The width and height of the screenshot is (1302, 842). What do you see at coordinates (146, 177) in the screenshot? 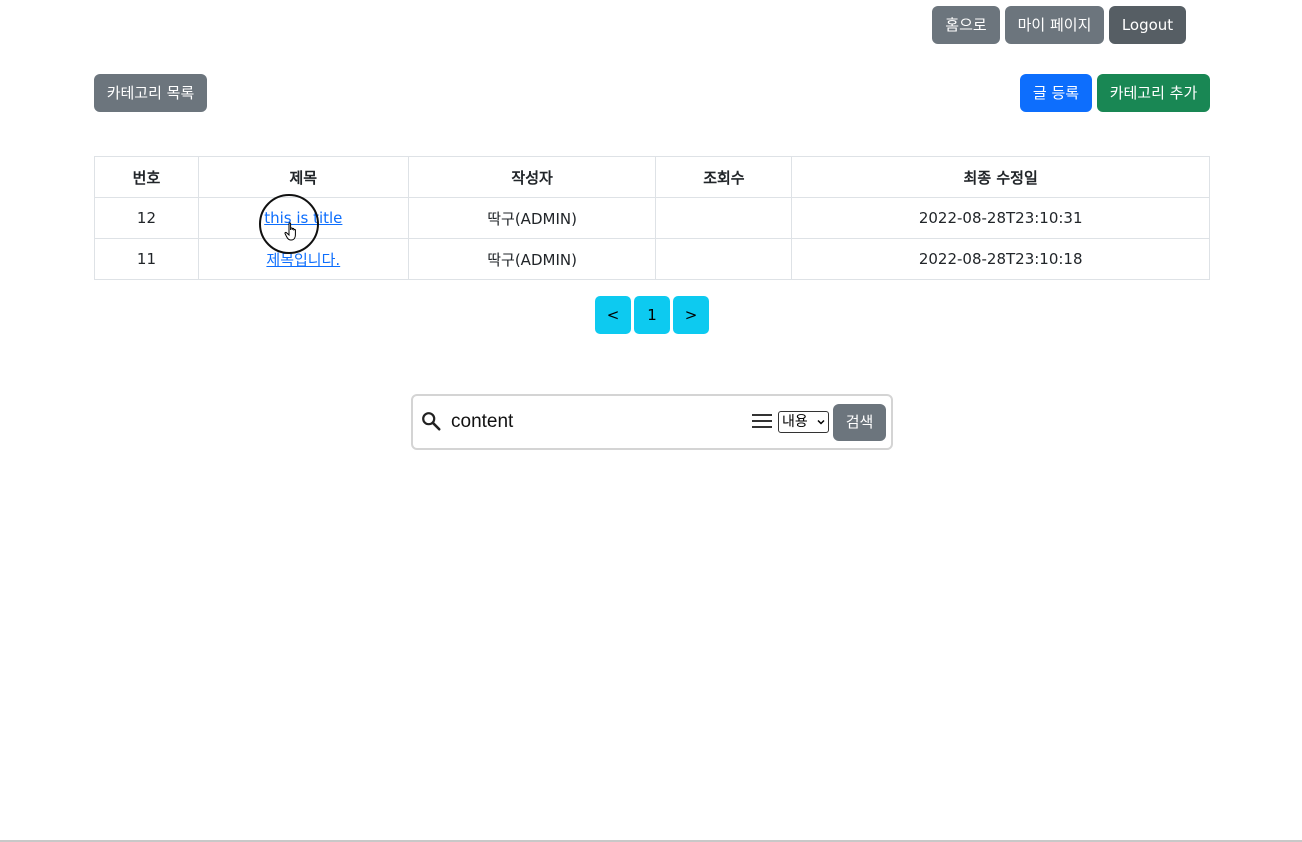
I see `column-header-number: 번호` at bounding box center [146, 177].